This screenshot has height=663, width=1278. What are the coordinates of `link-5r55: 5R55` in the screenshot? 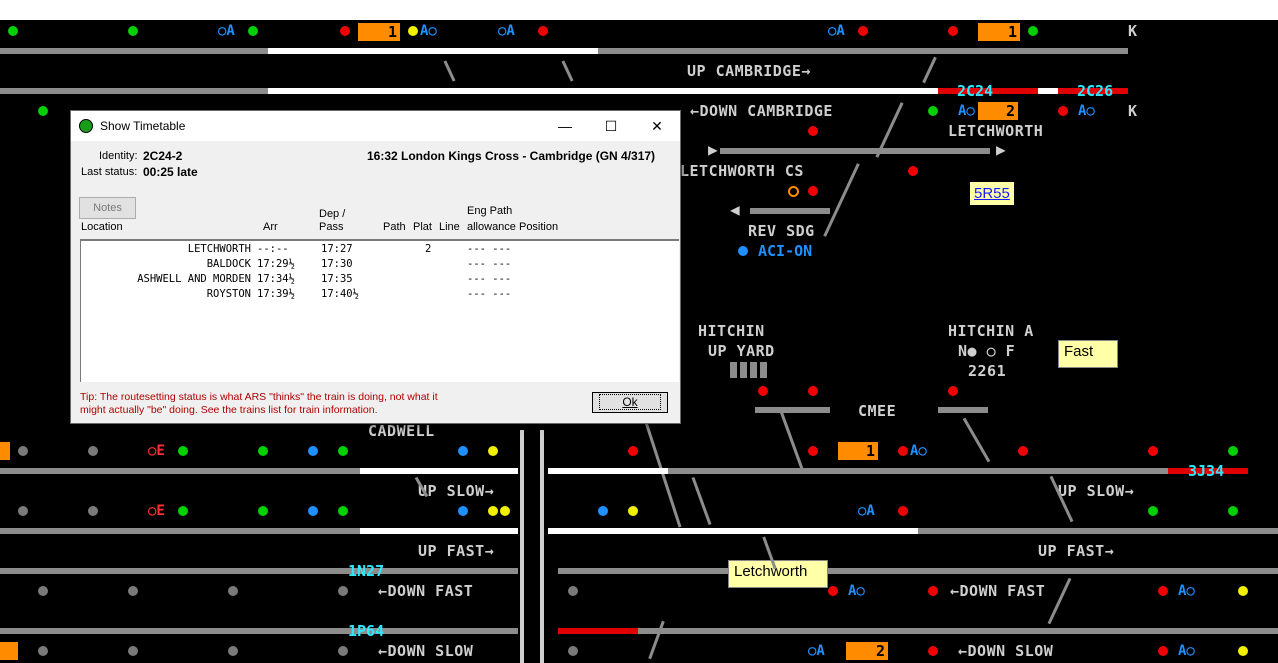 It's located at (992, 193).